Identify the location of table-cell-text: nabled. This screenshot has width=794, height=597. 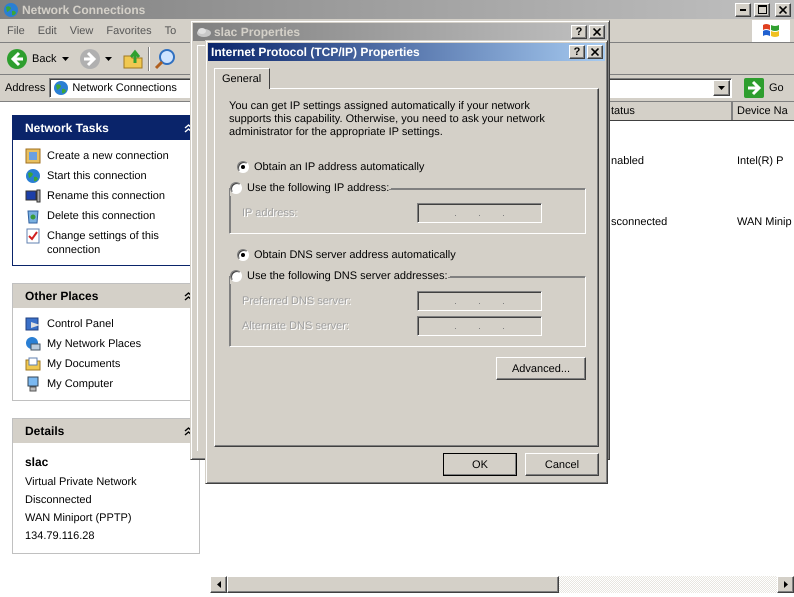
(628, 161).